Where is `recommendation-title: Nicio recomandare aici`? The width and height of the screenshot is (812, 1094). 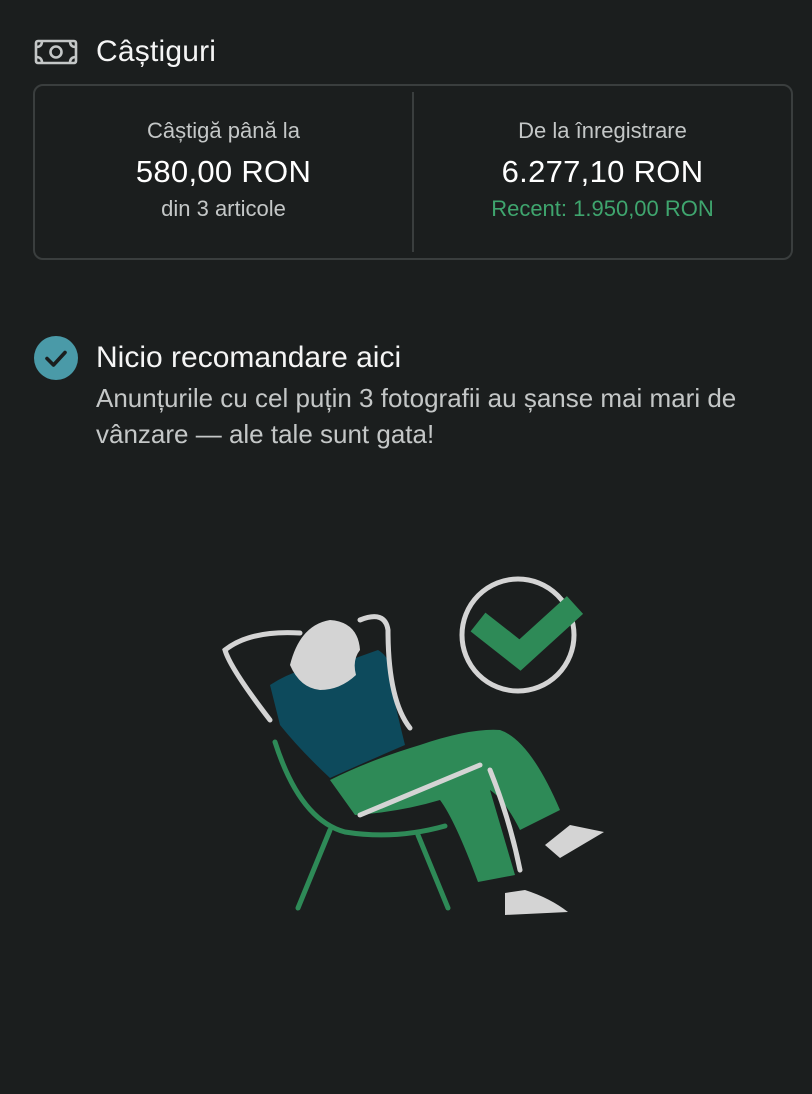
recommendation-title: Nicio recomandare aici is located at coordinates (249, 357).